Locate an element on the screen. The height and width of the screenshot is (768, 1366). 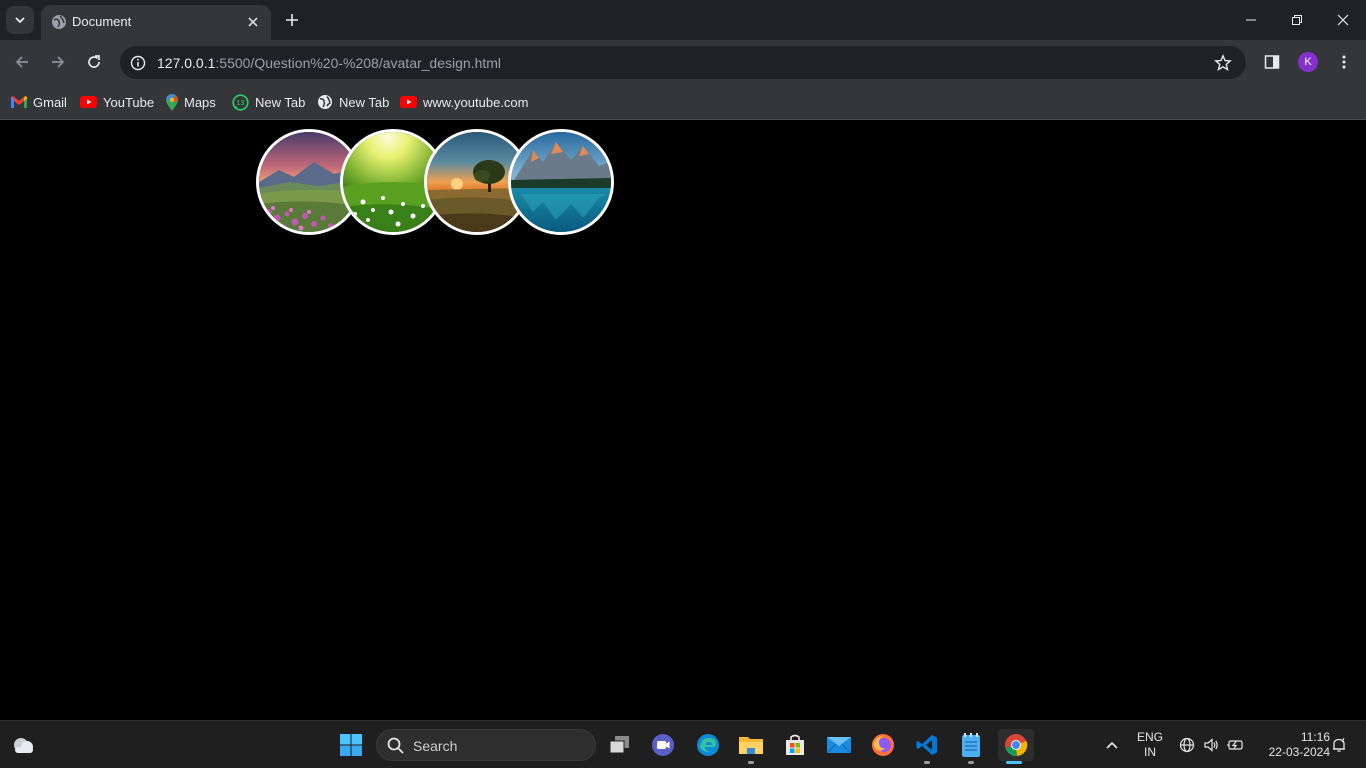
network-globe-icon is located at coordinates (1187, 745).